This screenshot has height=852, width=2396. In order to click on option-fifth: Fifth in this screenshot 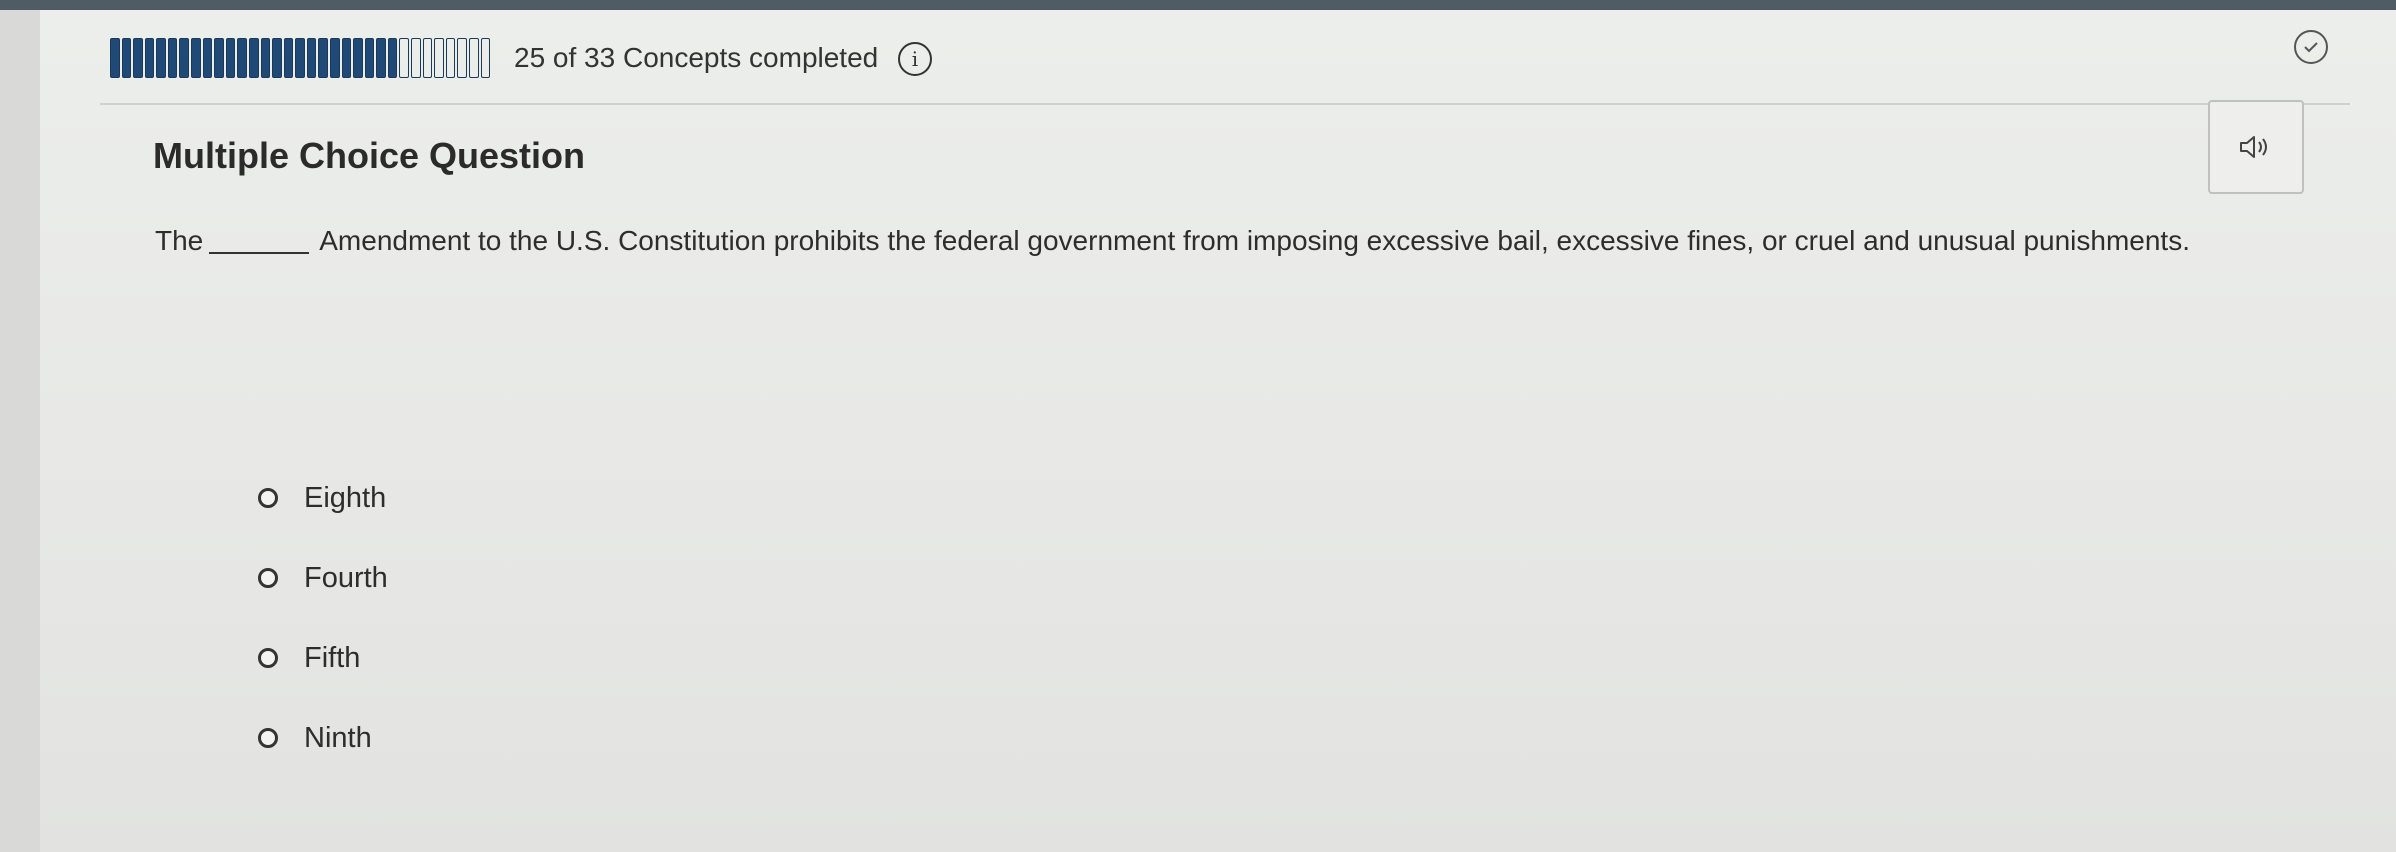, I will do `click(323, 658)`.